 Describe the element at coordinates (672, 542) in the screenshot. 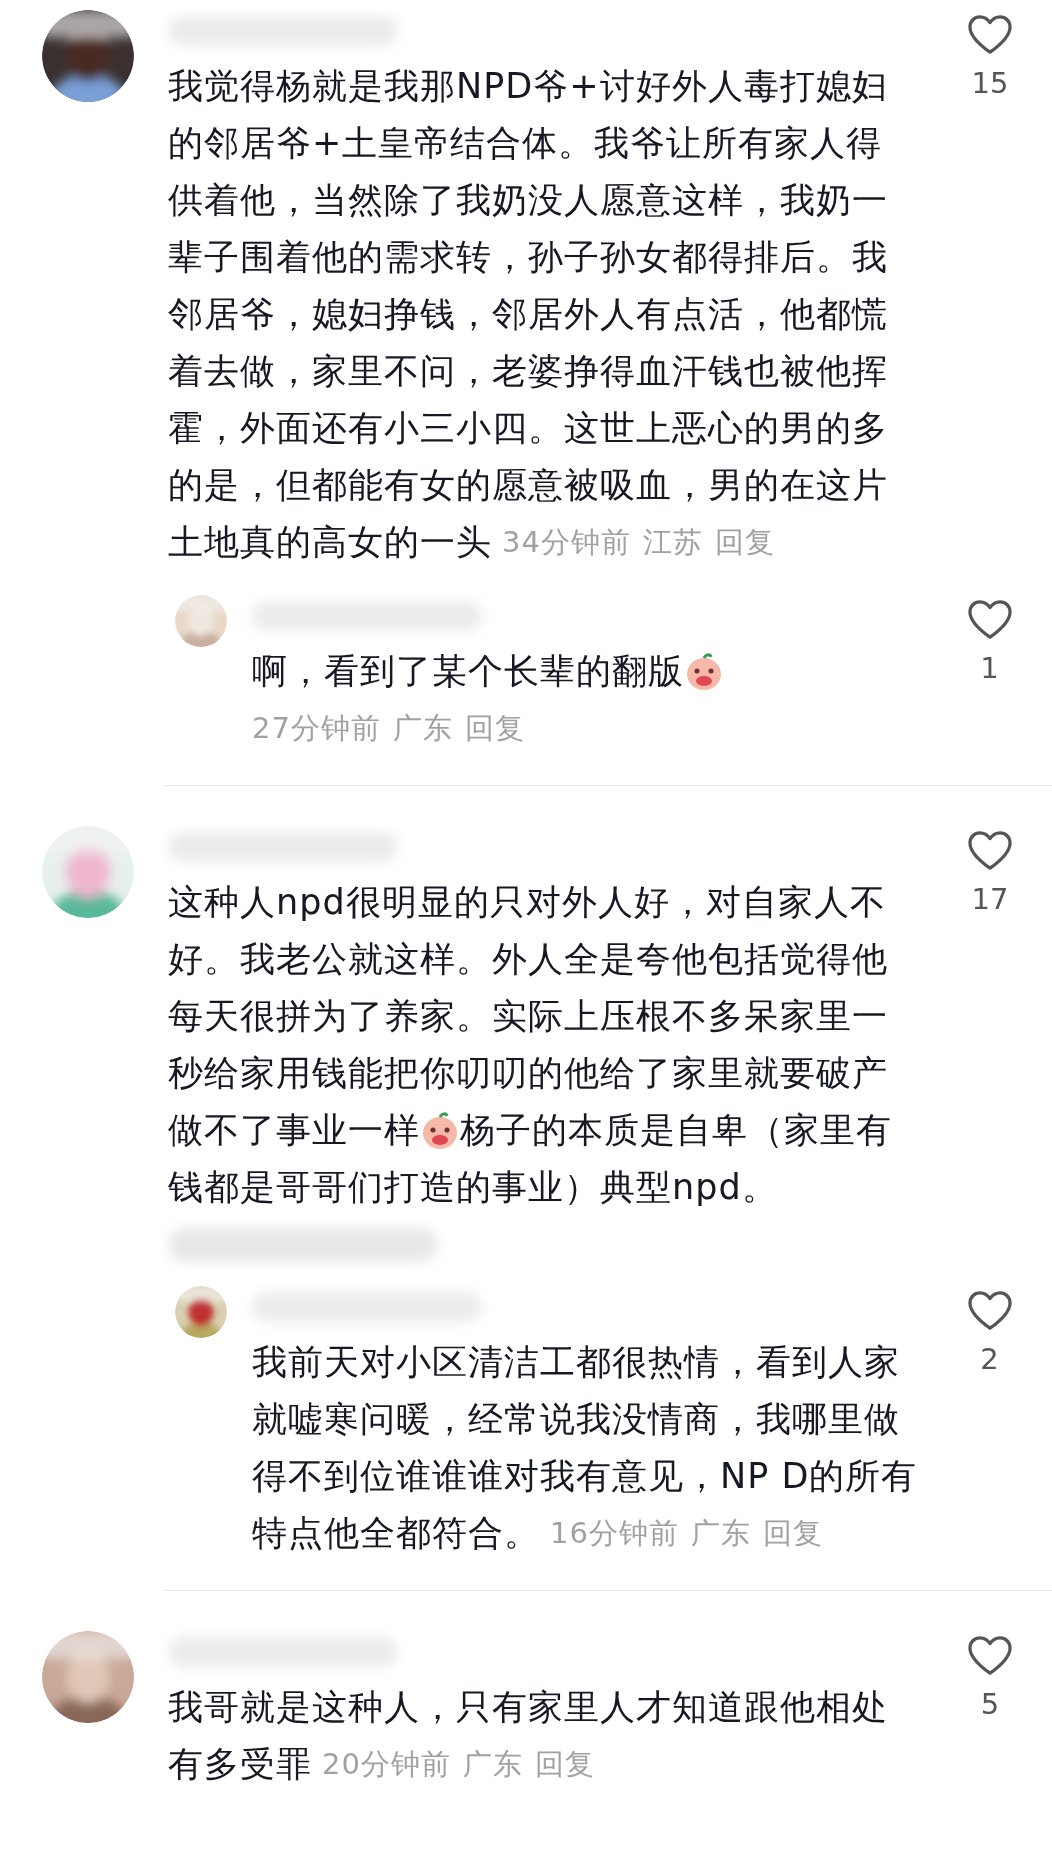

I see `location: 江苏` at that location.